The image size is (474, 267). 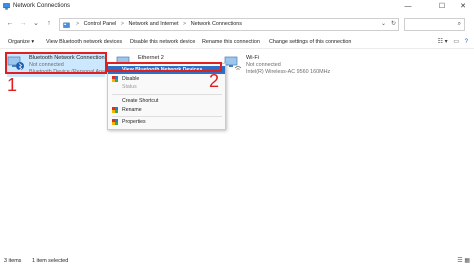 What do you see at coordinates (288, 72) in the screenshot?
I see `connection-device: Intel(R) Wireless-AC 9560 160MHz` at bounding box center [288, 72].